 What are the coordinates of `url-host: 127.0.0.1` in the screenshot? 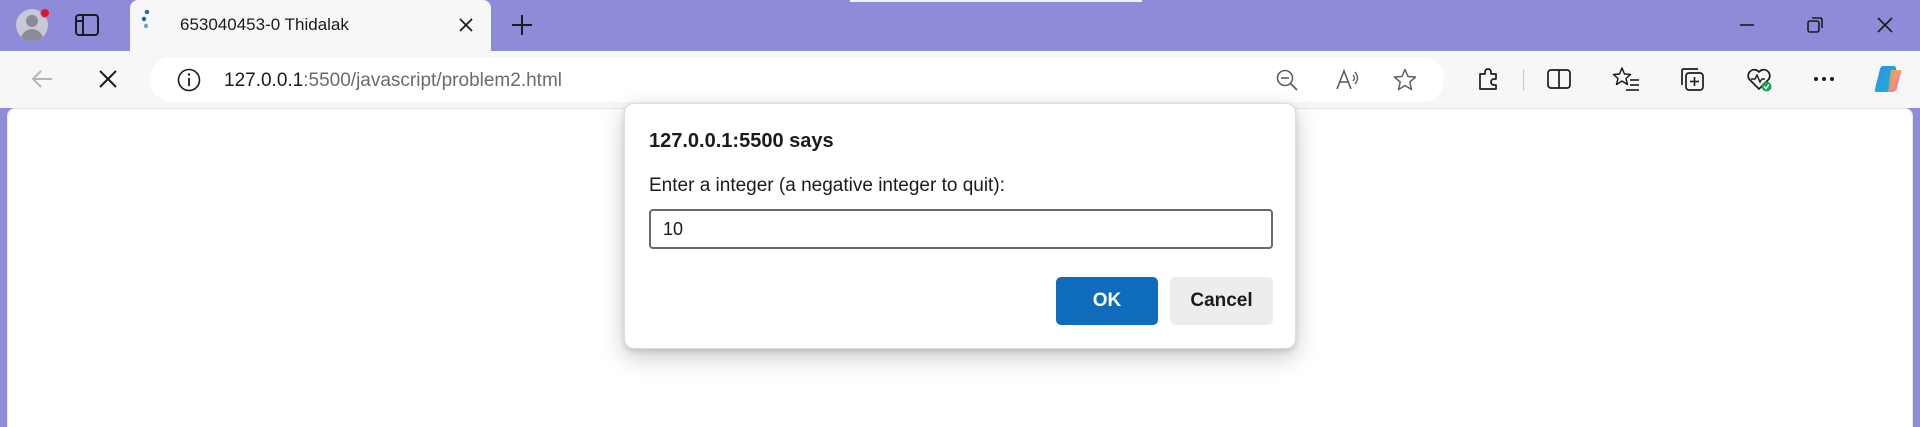 It's located at (264, 80).